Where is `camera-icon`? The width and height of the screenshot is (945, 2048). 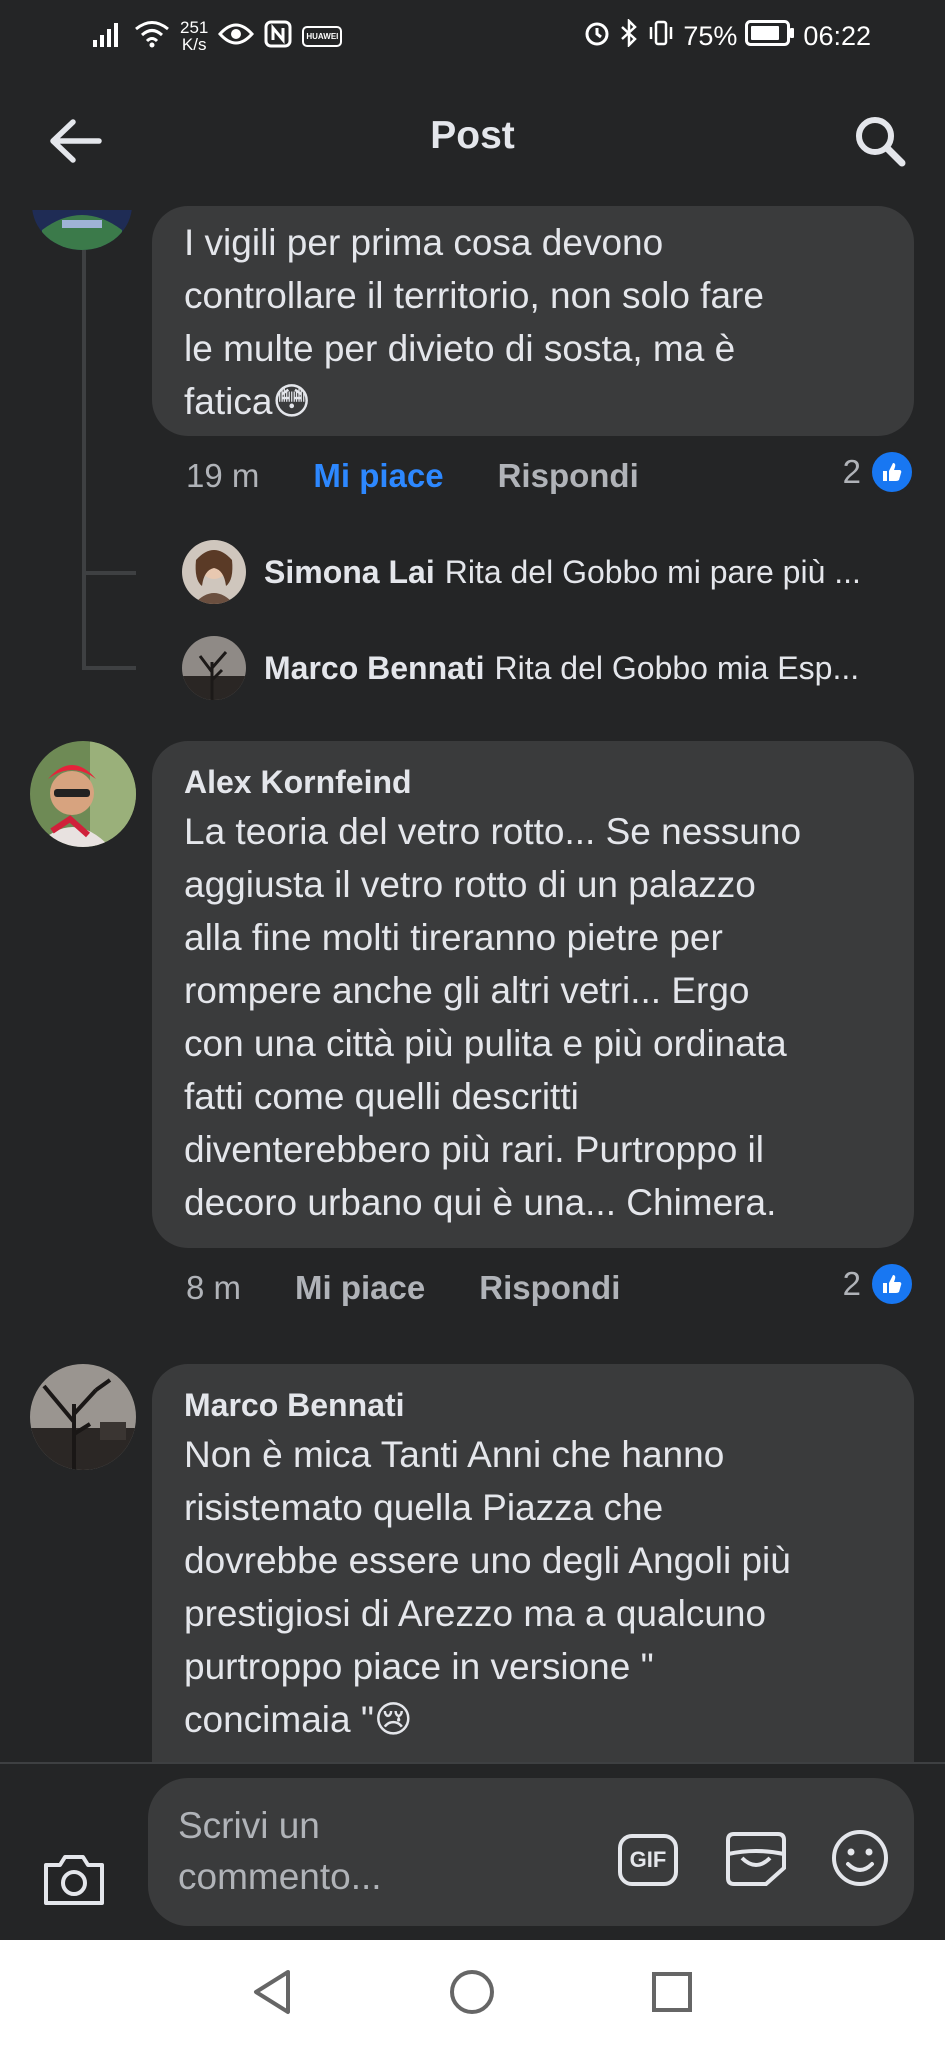 camera-icon is located at coordinates (74, 1881).